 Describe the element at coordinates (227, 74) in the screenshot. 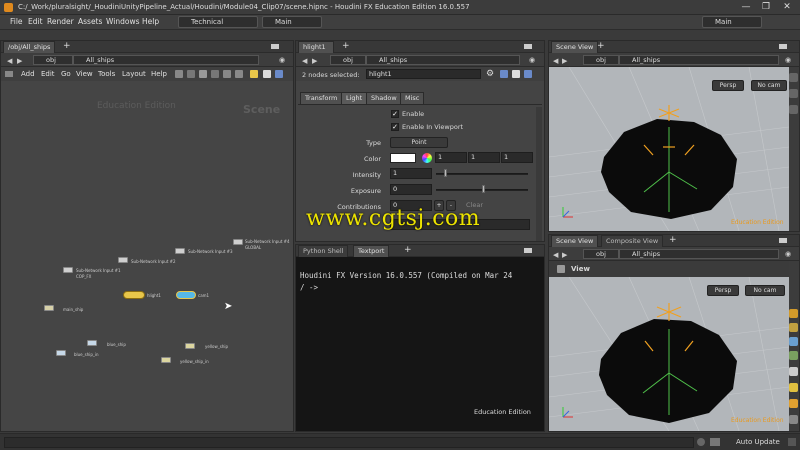

I see `snap-icon` at that location.